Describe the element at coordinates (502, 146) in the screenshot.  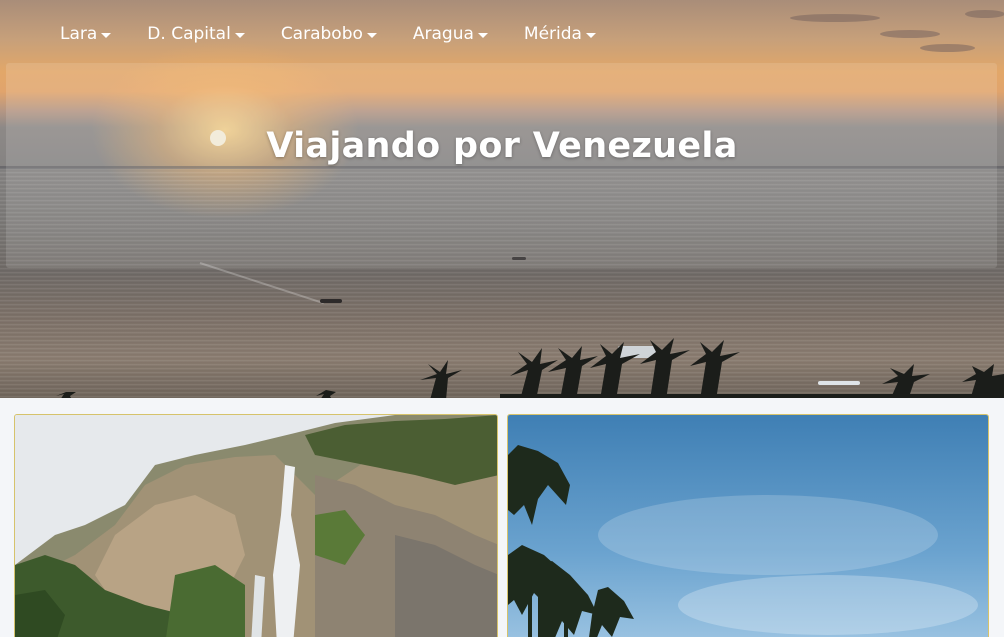
I see `page-title: Viajando por Venezuela` at that location.